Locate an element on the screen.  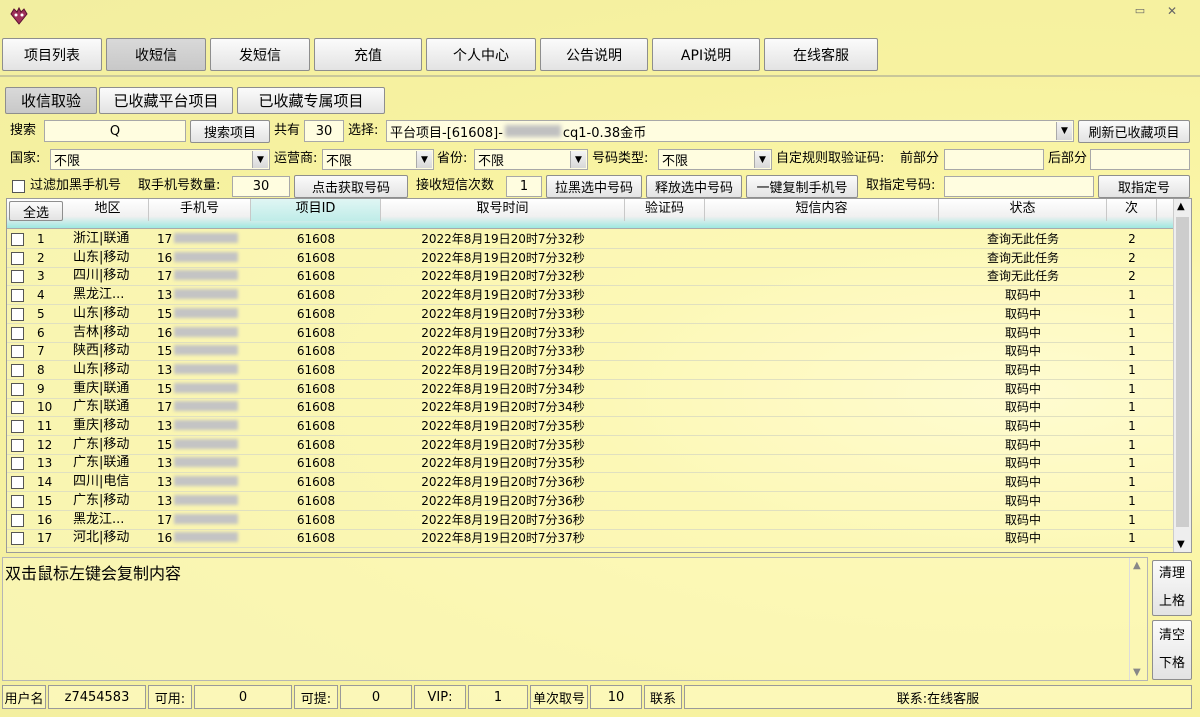
count-input: 30 is located at coordinates (261, 186).